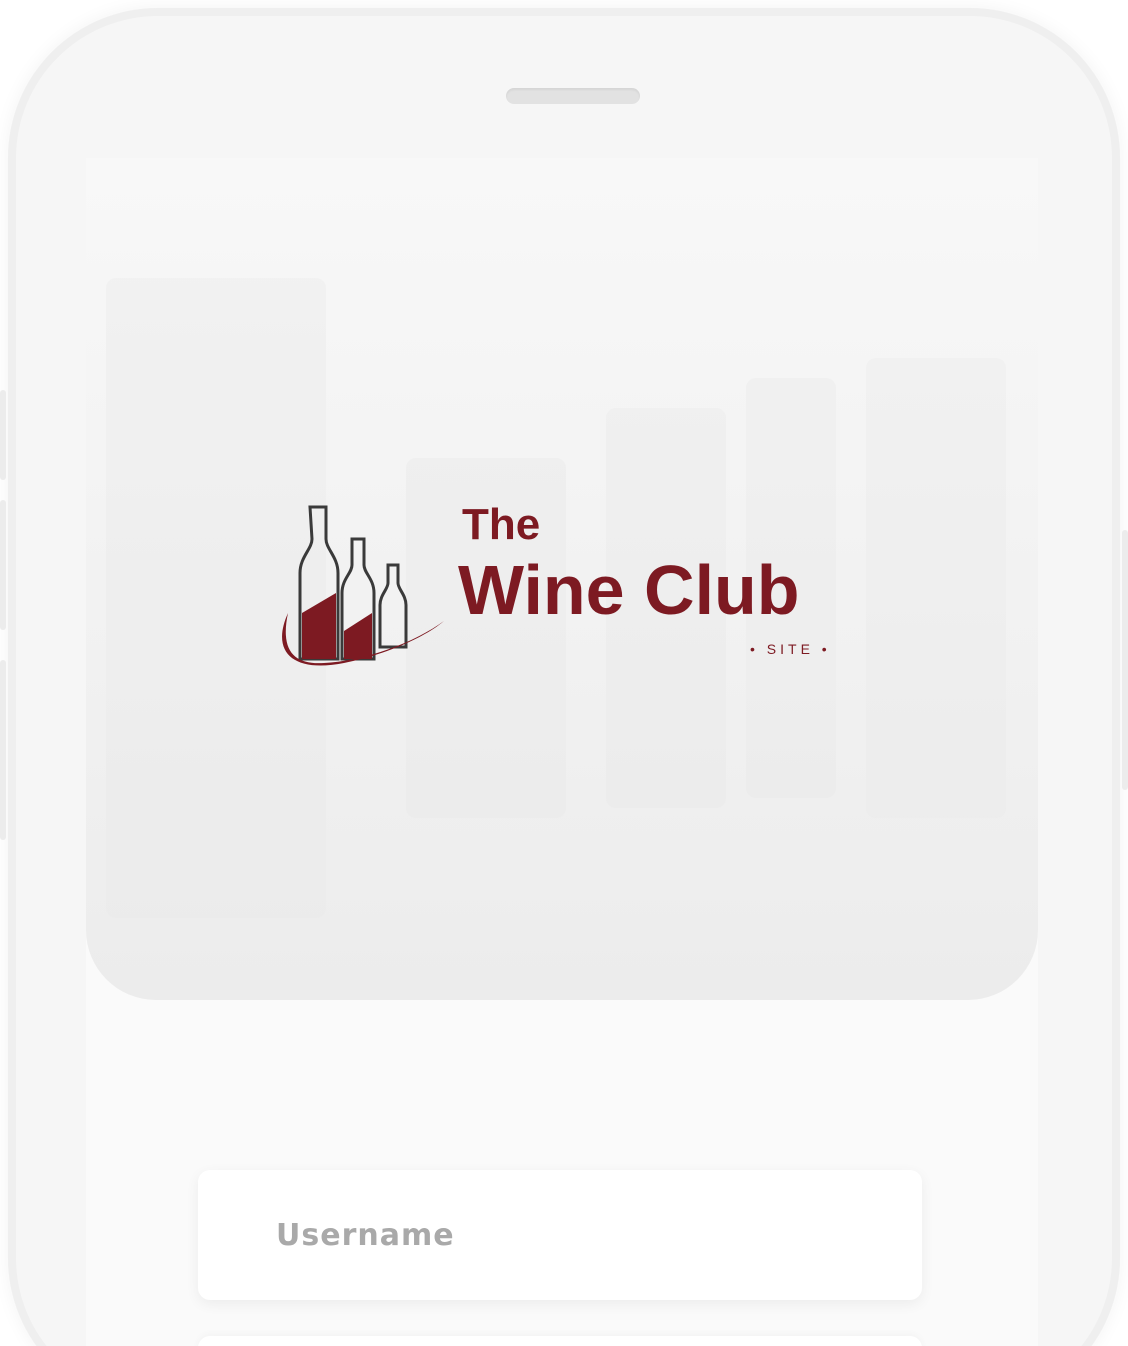 This screenshot has height=1346, width=1128. Describe the element at coordinates (3, 565) in the screenshot. I see `volume-down-button` at that location.